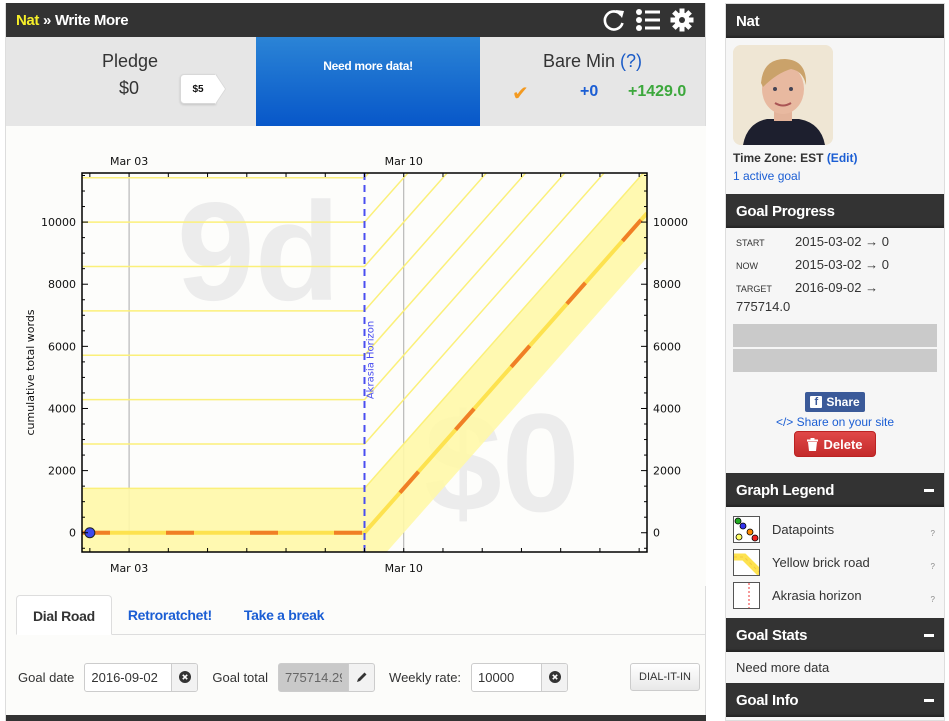 Image resolution: width=949 pixels, height=721 pixels. Describe the element at coordinates (27, 20) in the screenshot. I see `user-link: Nat` at that location.